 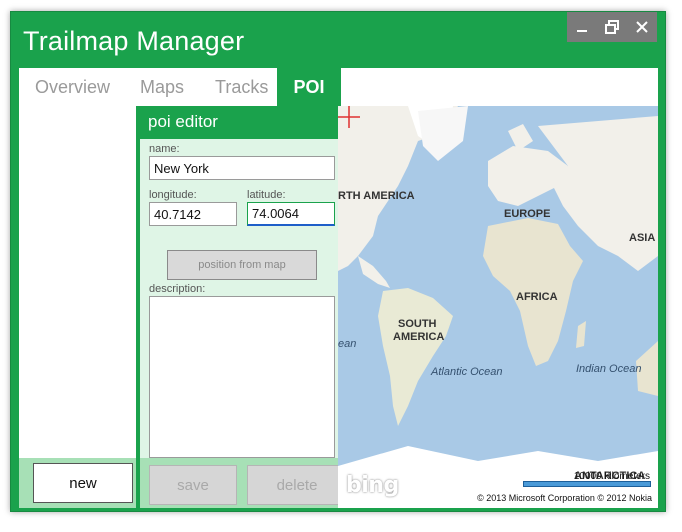 I want to click on poi-editor-header: poi editor, so click(x=239, y=122).